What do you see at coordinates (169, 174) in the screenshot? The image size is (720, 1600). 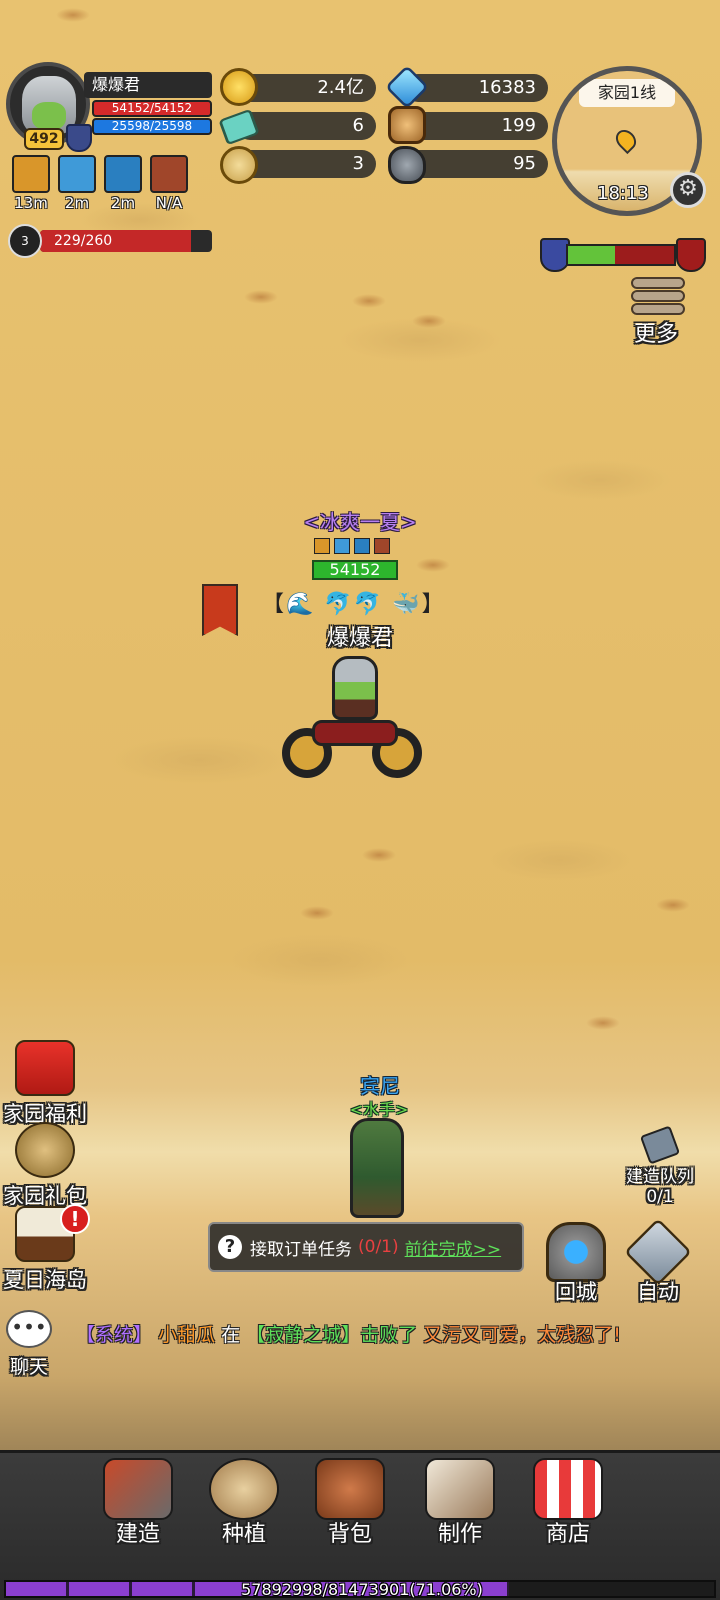 I see `horse-buff-icon` at bounding box center [169, 174].